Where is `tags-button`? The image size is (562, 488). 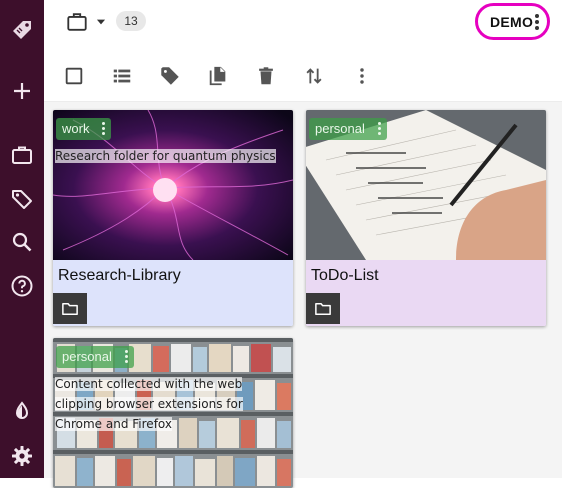 tags-button is located at coordinates (22, 199).